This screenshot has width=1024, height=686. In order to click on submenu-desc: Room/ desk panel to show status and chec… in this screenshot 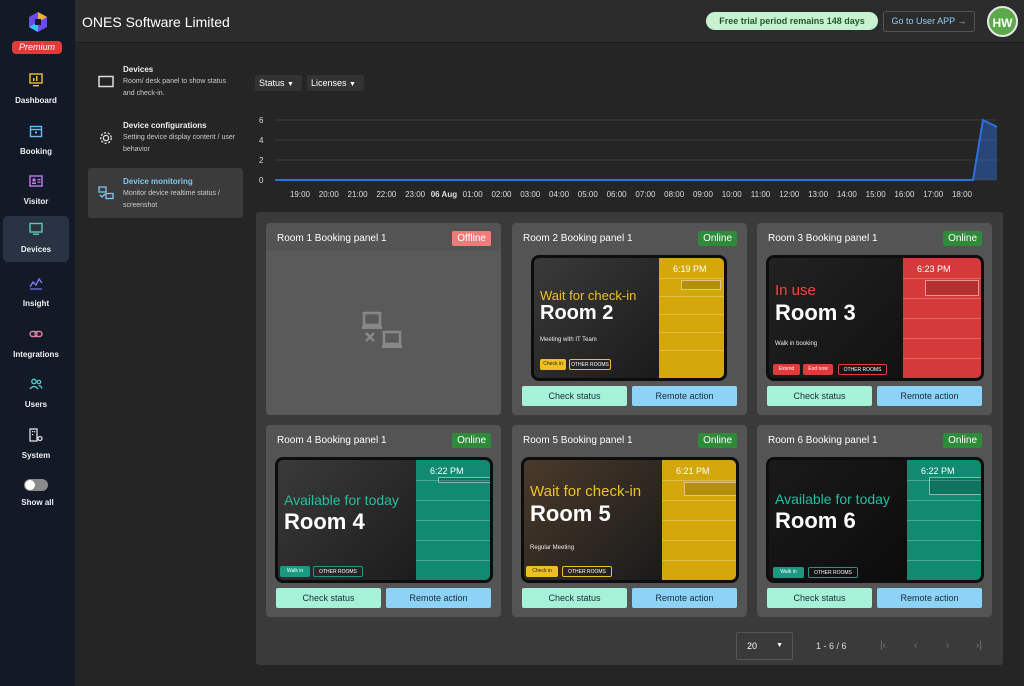, I will do `click(175, 87)`.